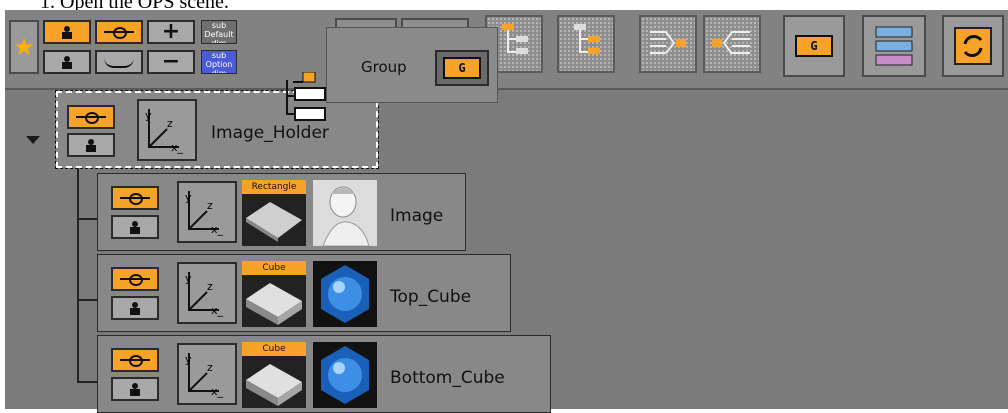 The width and height of the screenshot is (1008, 413). What do you see at coordinates (219, 32) in the screenshot?
I see `sub-default-button: sub Default dim` at bounding box center [219, 32].